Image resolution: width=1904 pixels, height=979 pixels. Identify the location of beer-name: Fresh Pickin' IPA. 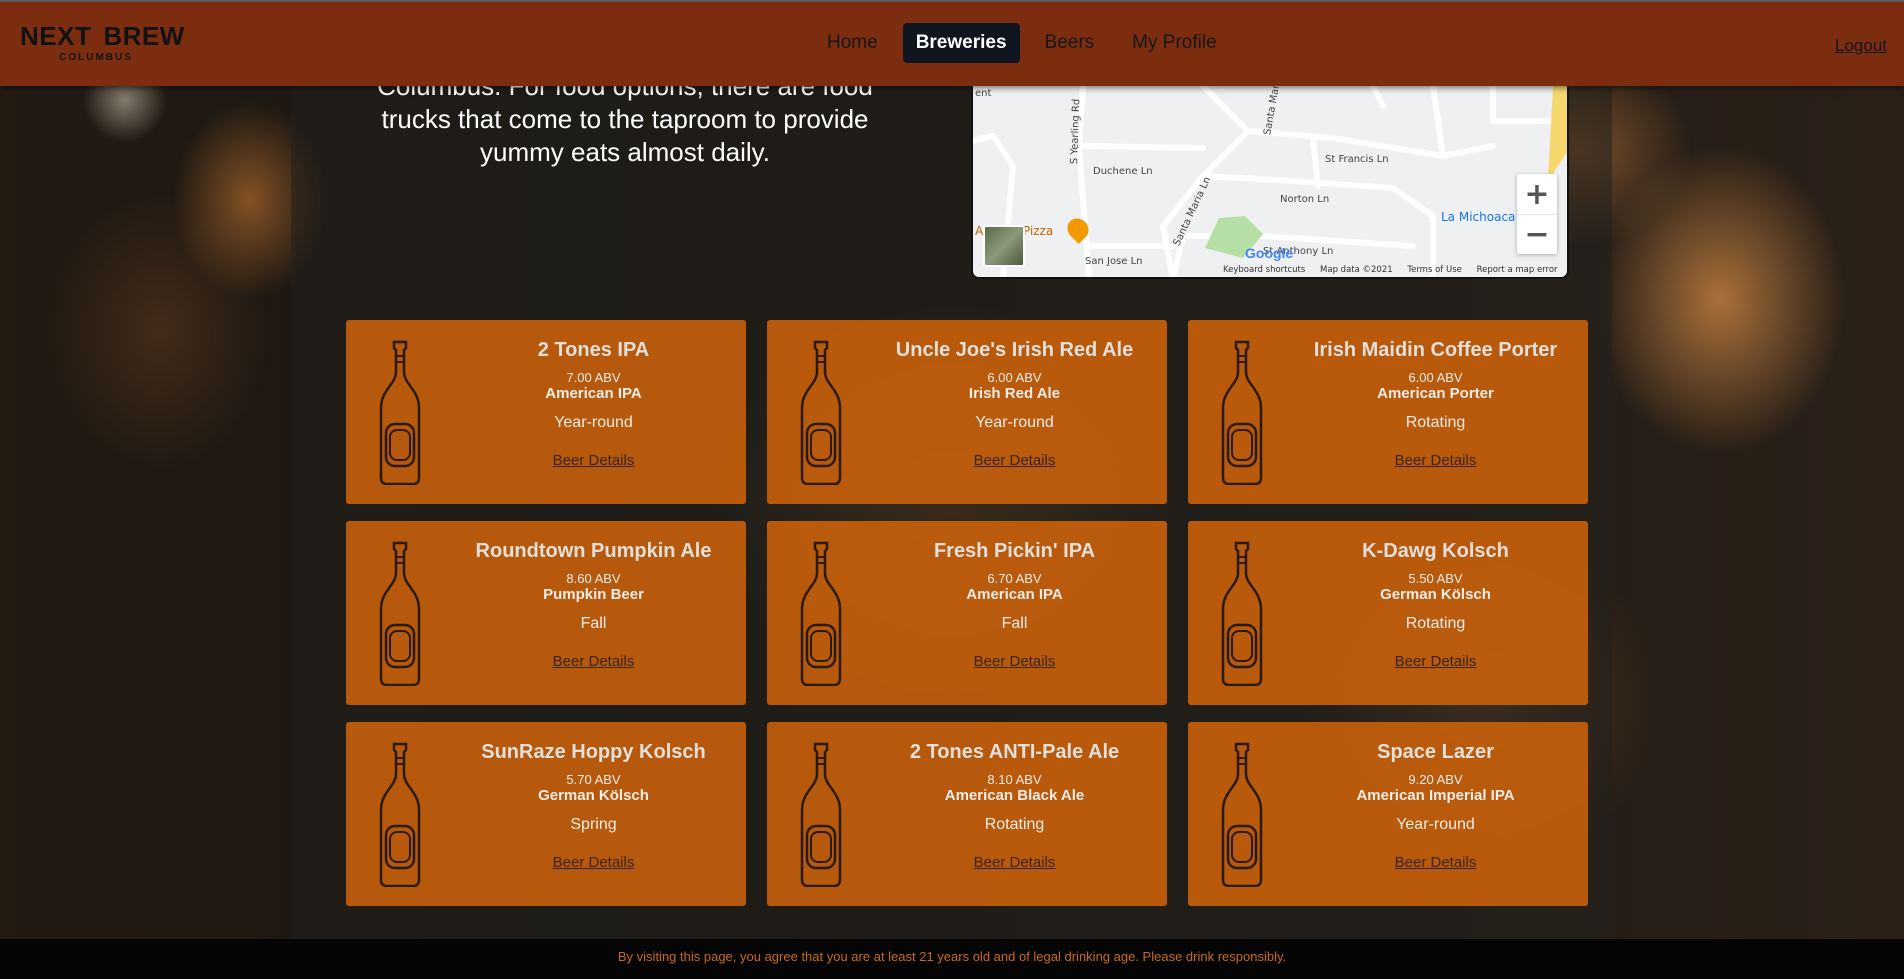
(1014, 551).